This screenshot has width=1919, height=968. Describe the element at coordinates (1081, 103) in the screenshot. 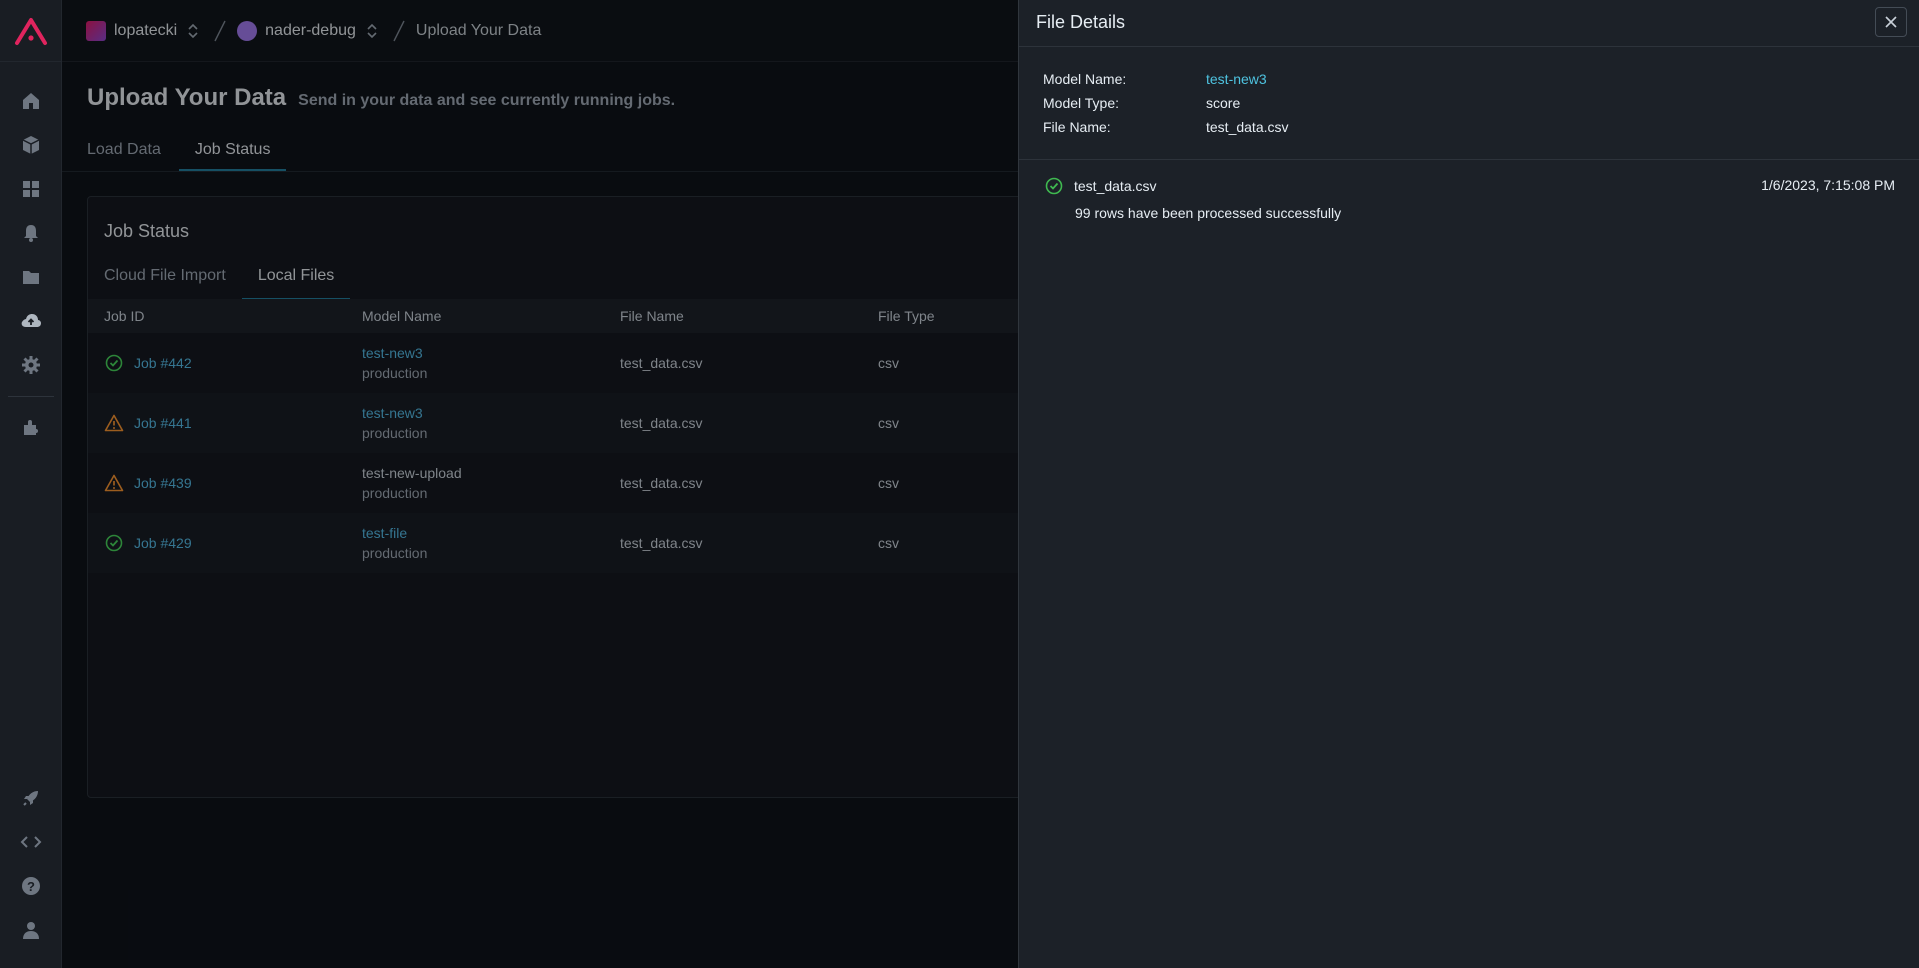

I see `model-type-label: Model Type:` at that location.